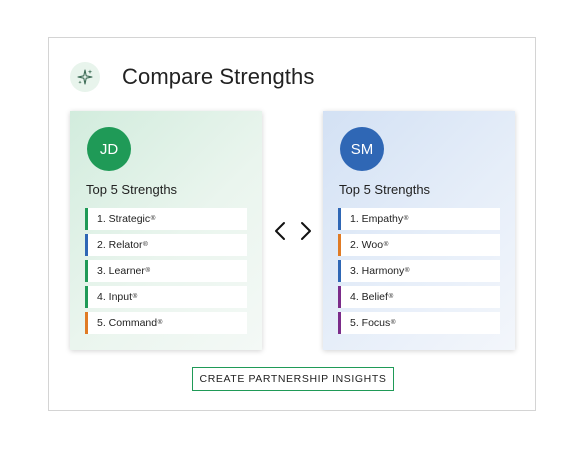 The height and width of the screenshot is (450, 586). Describe the element at coordinates (362, 149) in the screenshot. I see `avatar: SM` at that location.